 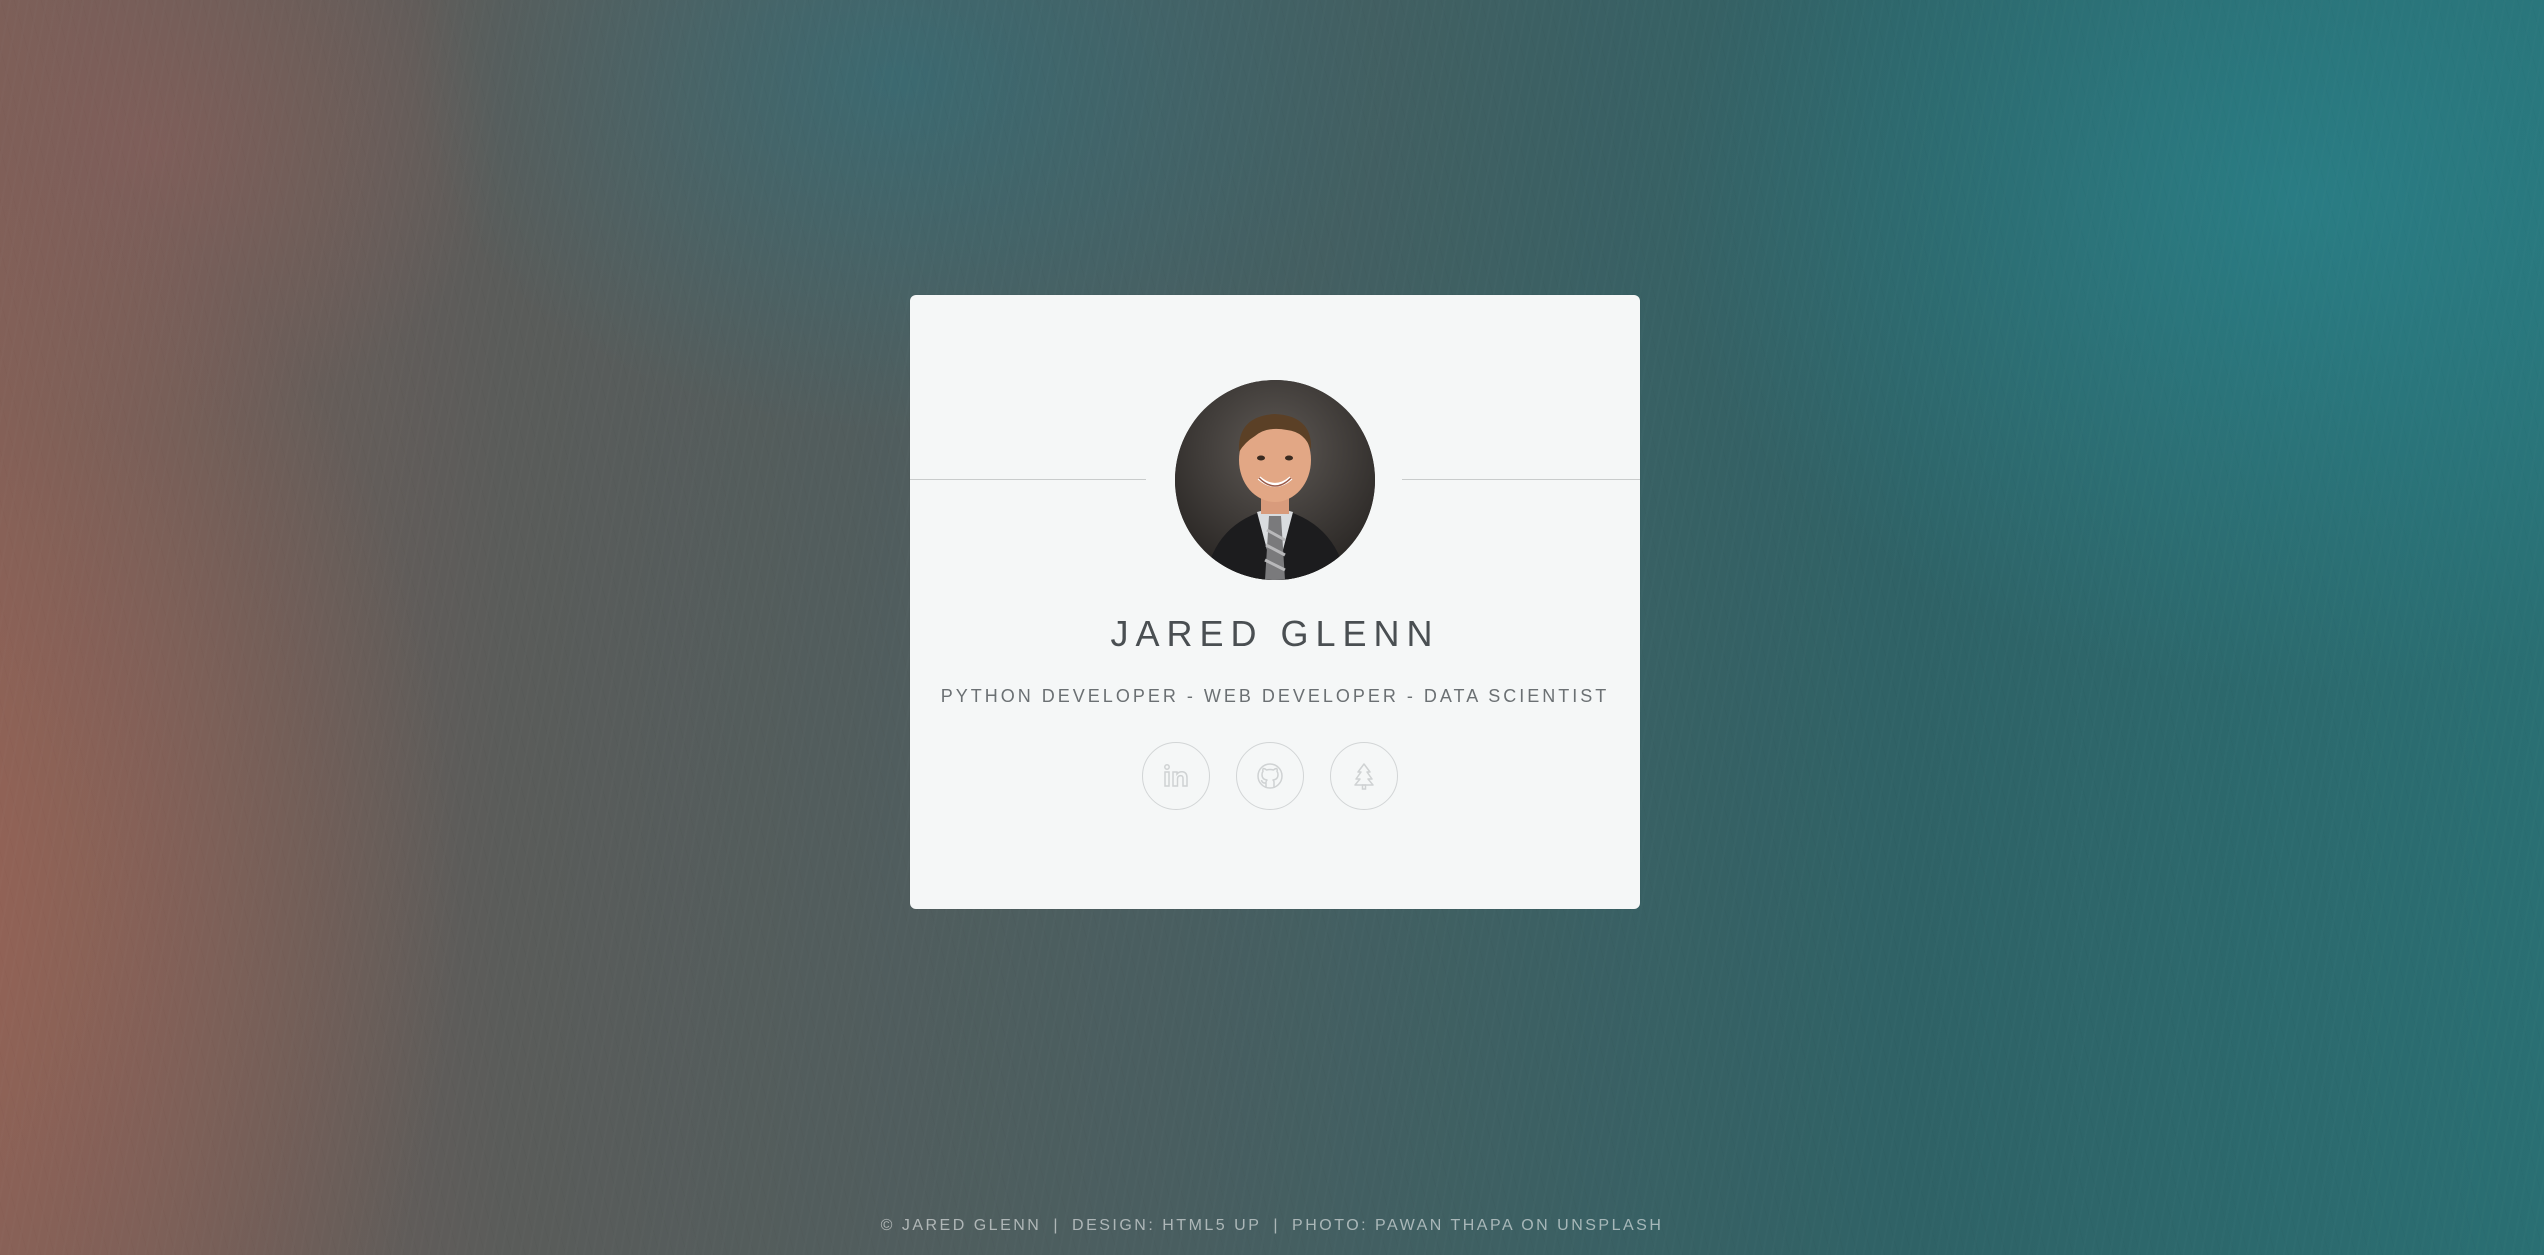 I want to click on profile-name: JARED GLENN, so click(x=1275, y=633).